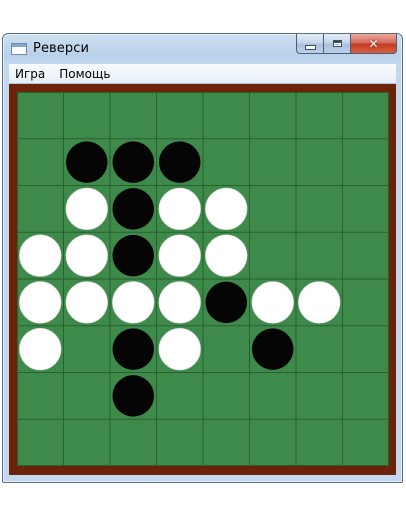 The image size is (406, 516). What do you see at coordinates (202, 74) in the screenshot?
I see `menu-bar: Игра Помощь` at bounding box center [202, 74].